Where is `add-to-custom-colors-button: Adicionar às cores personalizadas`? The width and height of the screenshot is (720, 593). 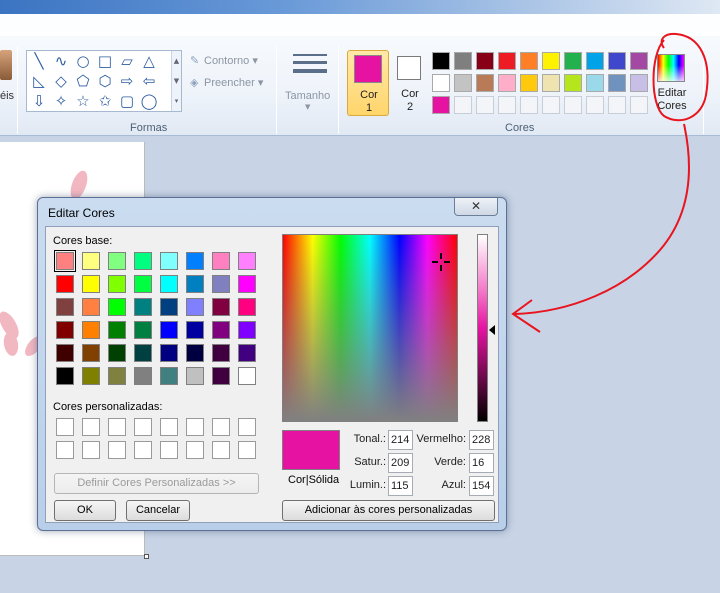 add-to-custom-colors-button: Adicionar às cores personalizadas is located at coordinates (388, 510).